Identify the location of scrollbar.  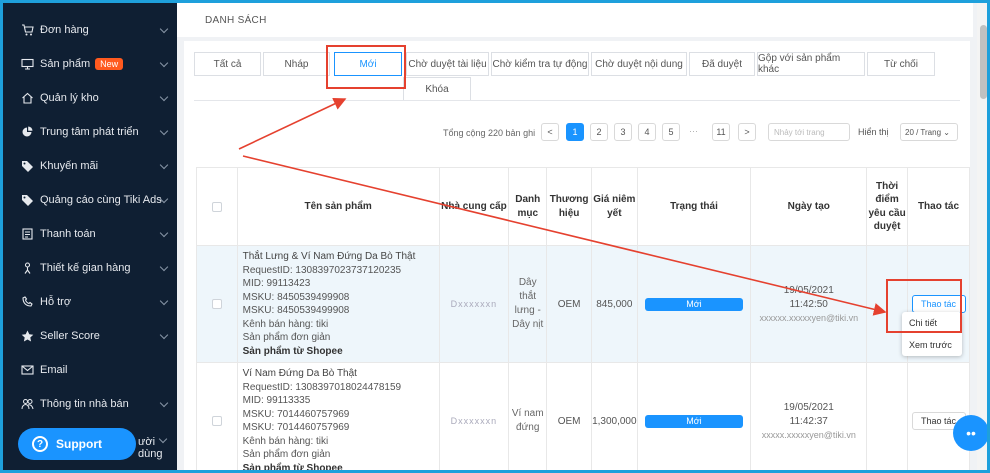
(982, 236).